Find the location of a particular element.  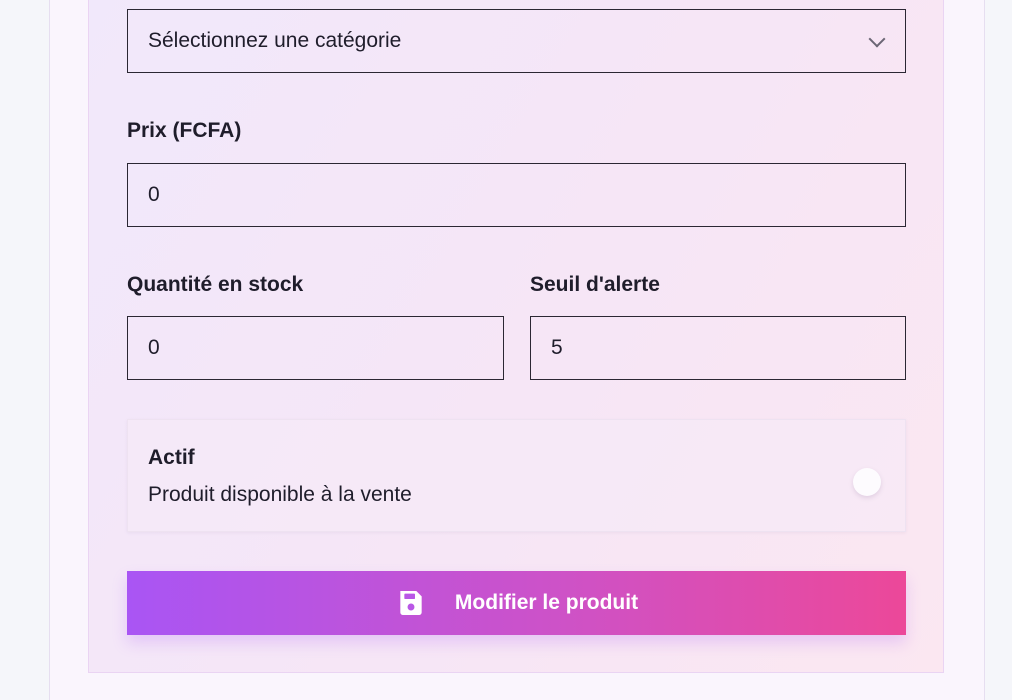

active-toggle-title: Actif is located at coordinates (171, 457).